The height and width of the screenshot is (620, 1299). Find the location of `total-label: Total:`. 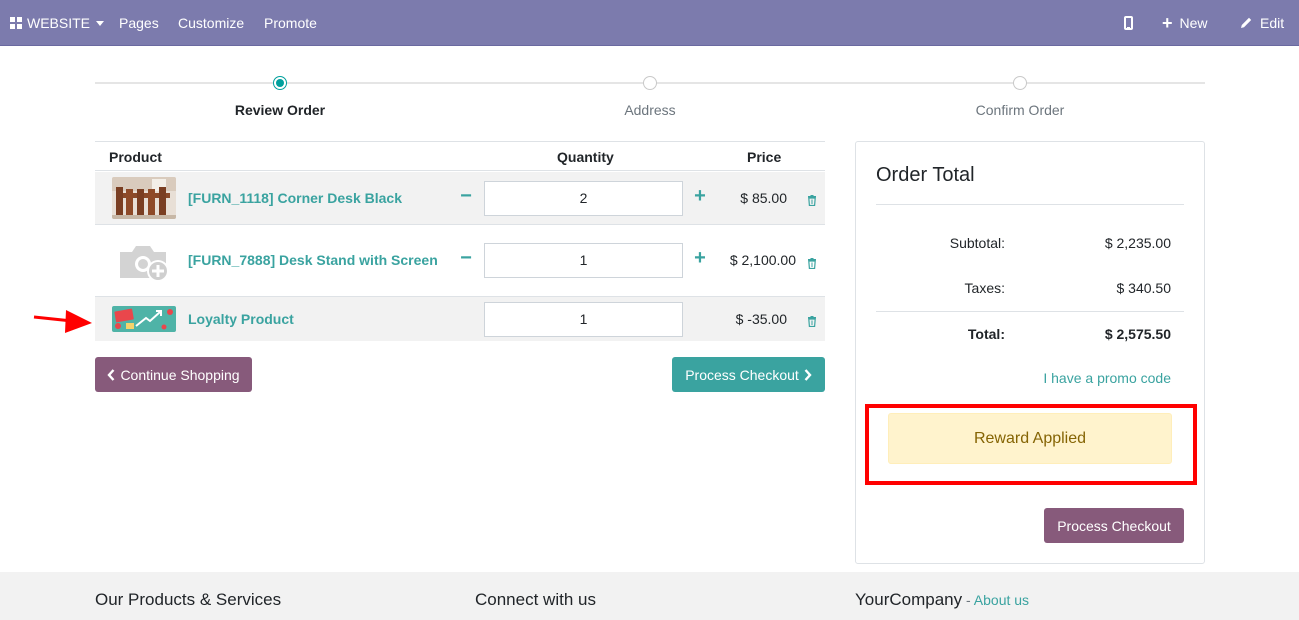

total-label: Total: is located at coordinates (986, 334).